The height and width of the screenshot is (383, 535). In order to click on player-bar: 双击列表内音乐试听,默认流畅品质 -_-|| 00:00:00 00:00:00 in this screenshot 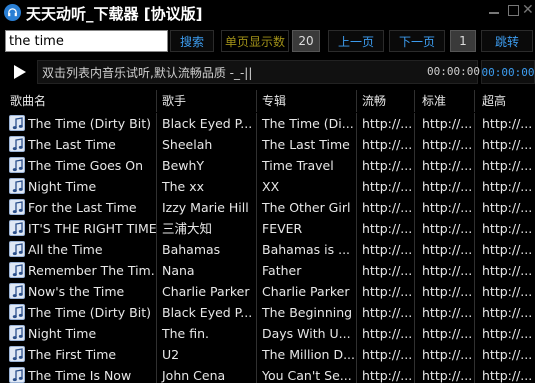, I will do `click(267, 72)`.